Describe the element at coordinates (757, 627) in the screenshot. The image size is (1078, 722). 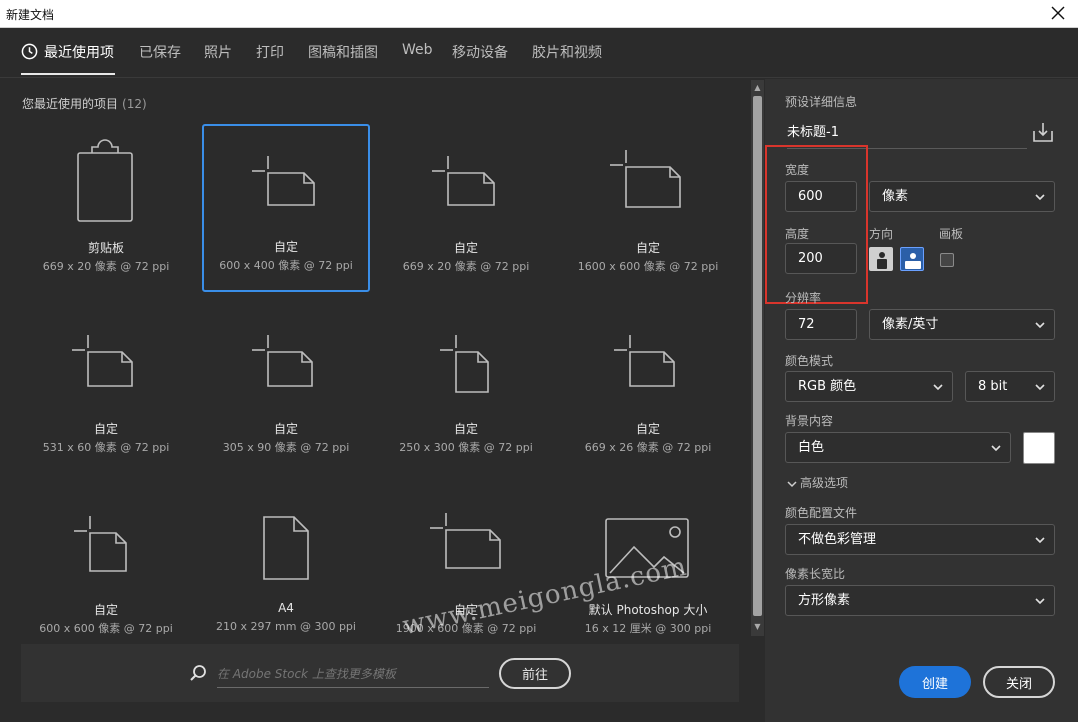
I see `scroll-down-icon: ▼` at that location.